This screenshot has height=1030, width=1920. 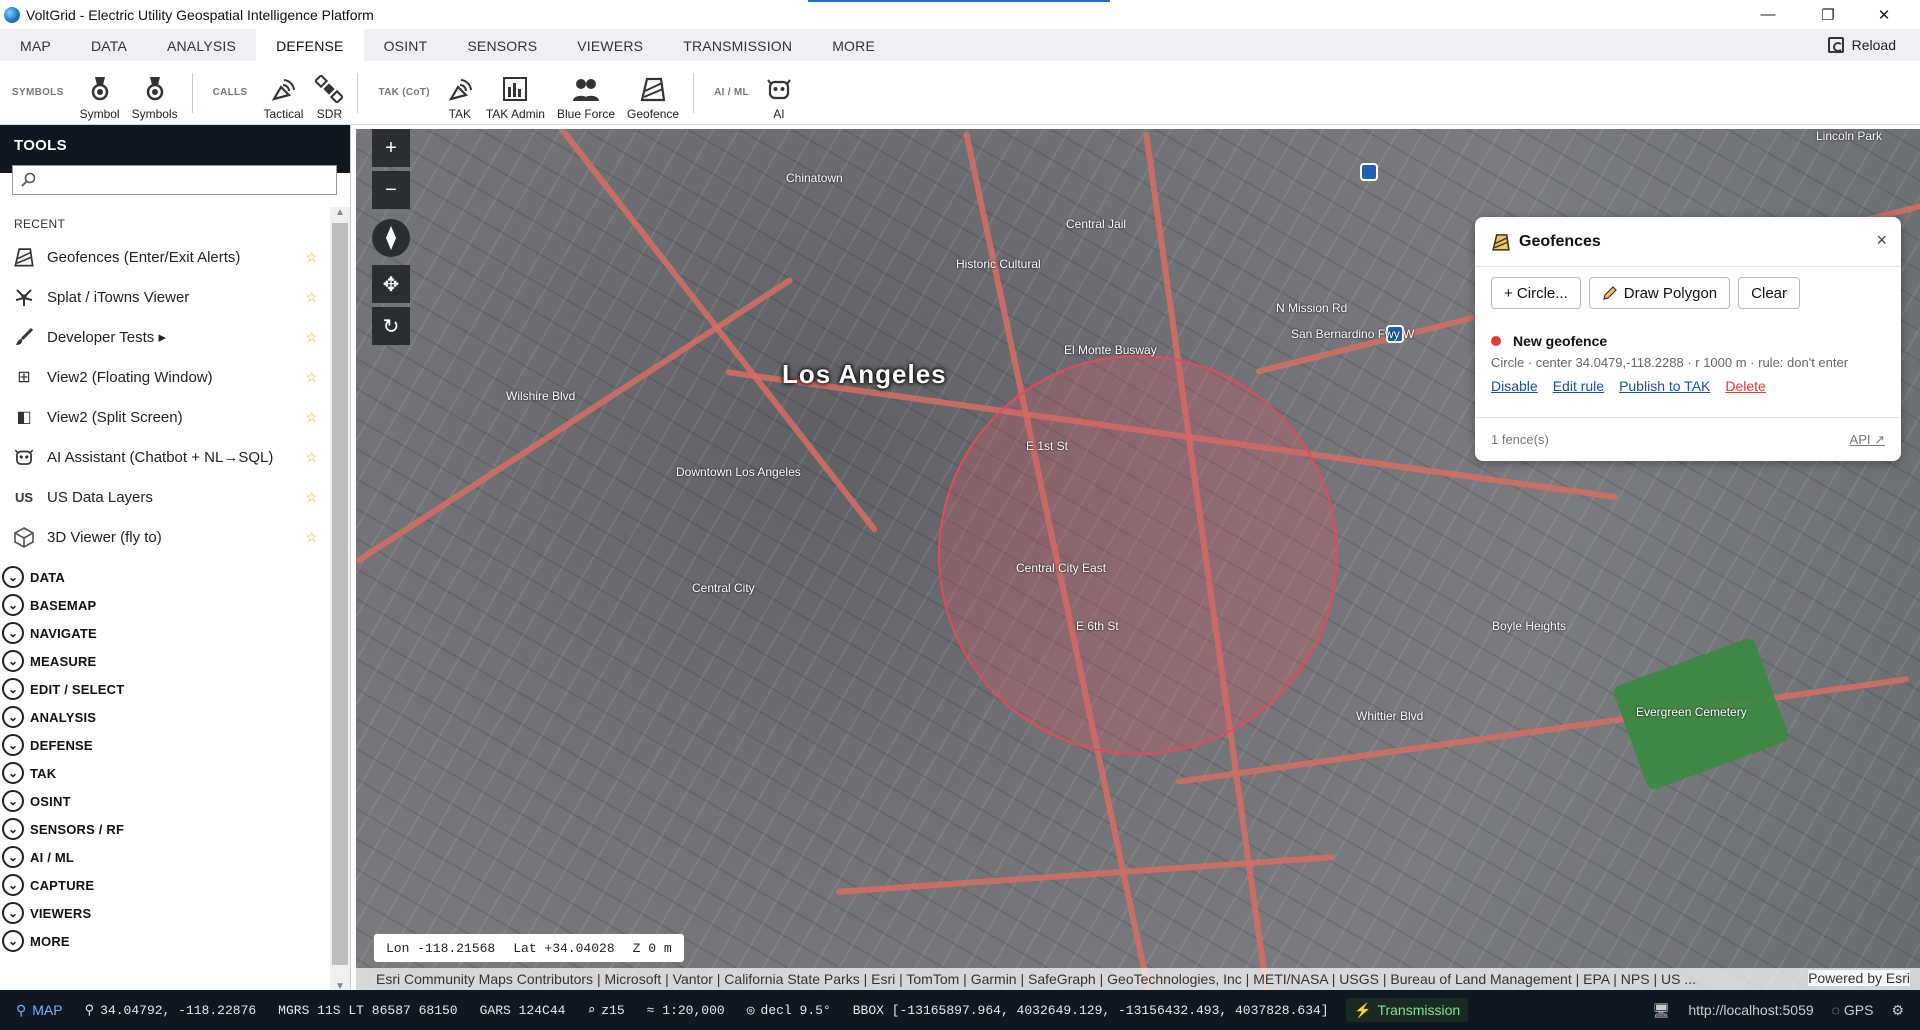 What do you see at coordinates (1138, 555) in the screenshot?
I see `geofence-circle` at bounding box center [1138, 555].